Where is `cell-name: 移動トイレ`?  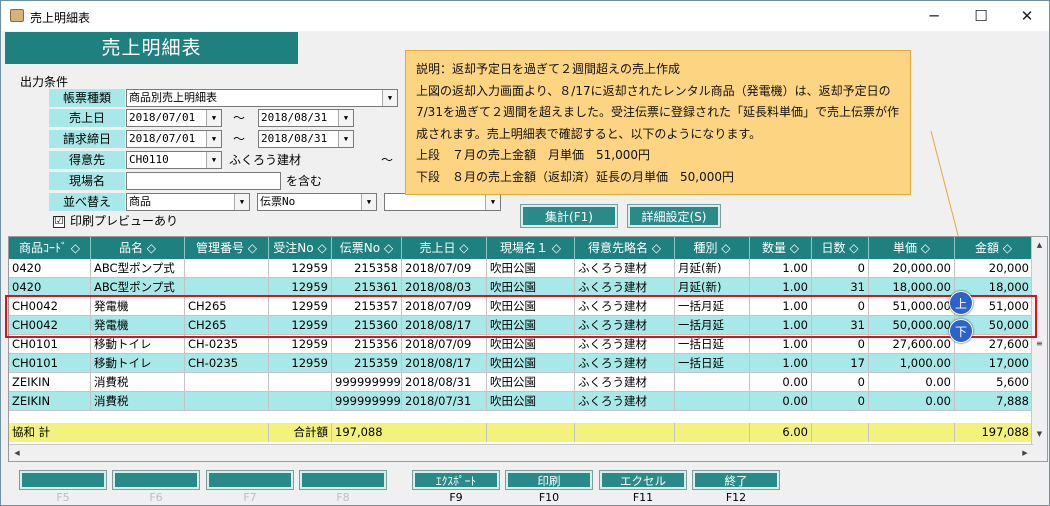 cell-name: 移動トイレ is located at coordinates (138, 363).